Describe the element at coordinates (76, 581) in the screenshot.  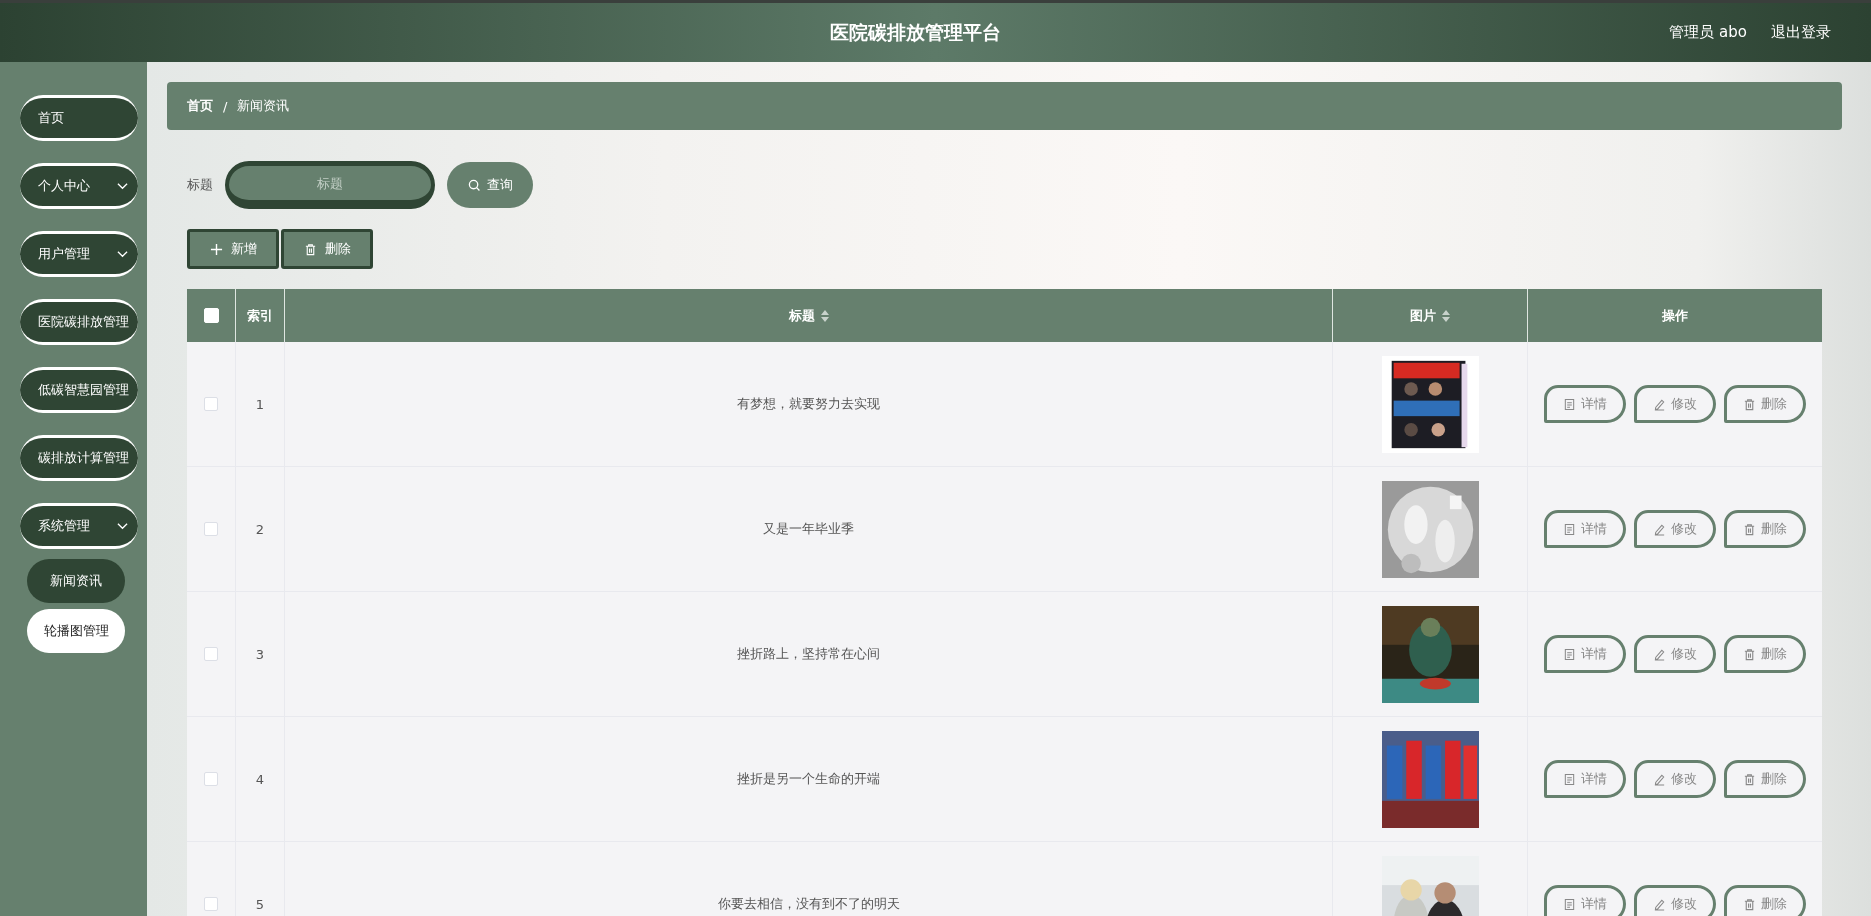
I see `submenu-item: 新闻资讯` at that location.